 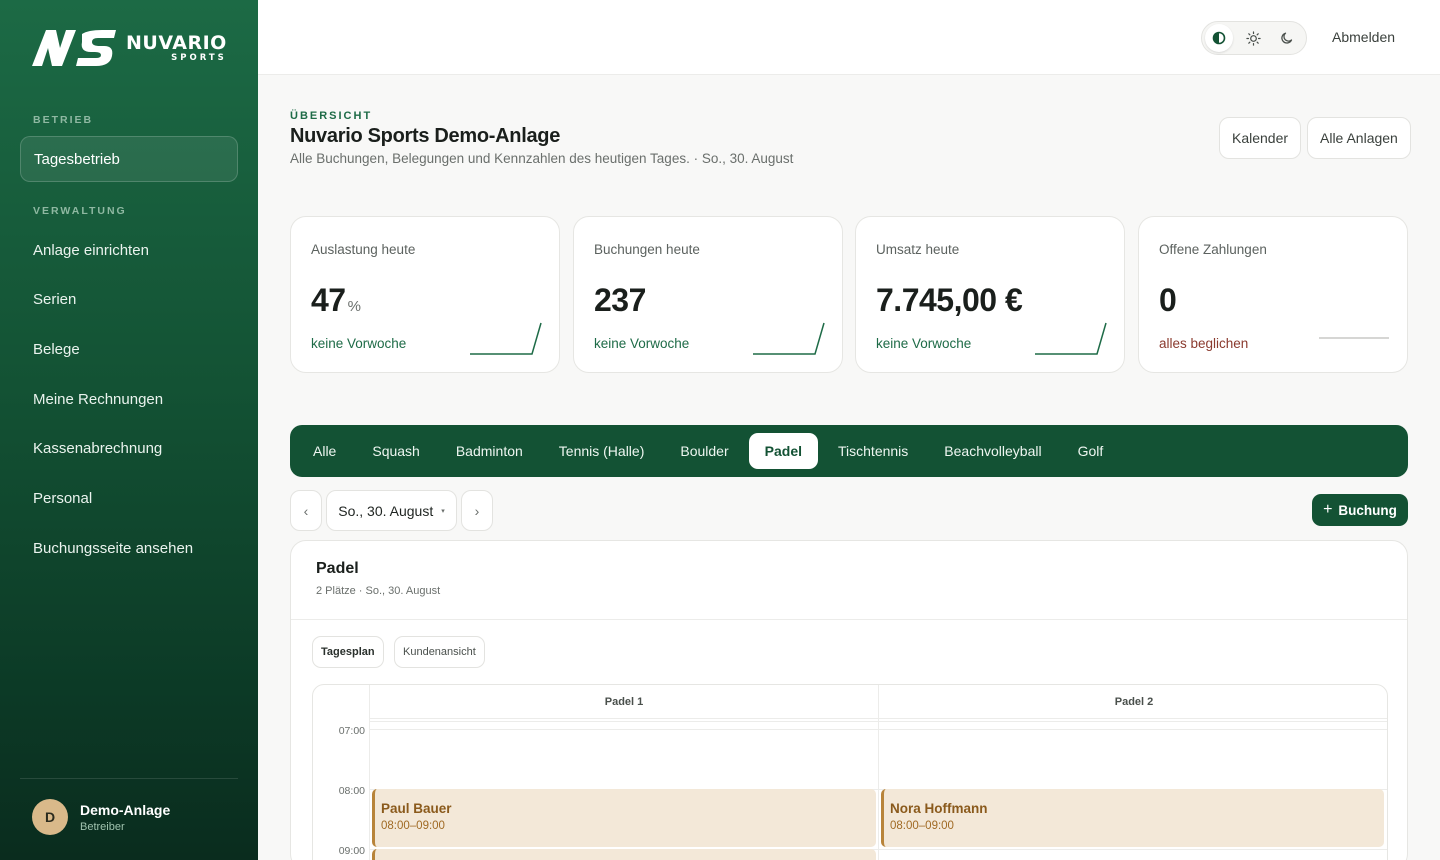 What do you see at coordinates (328, 300) in the screenshot?
I see `kpi-number: 47` at bounding box center [328, 300].